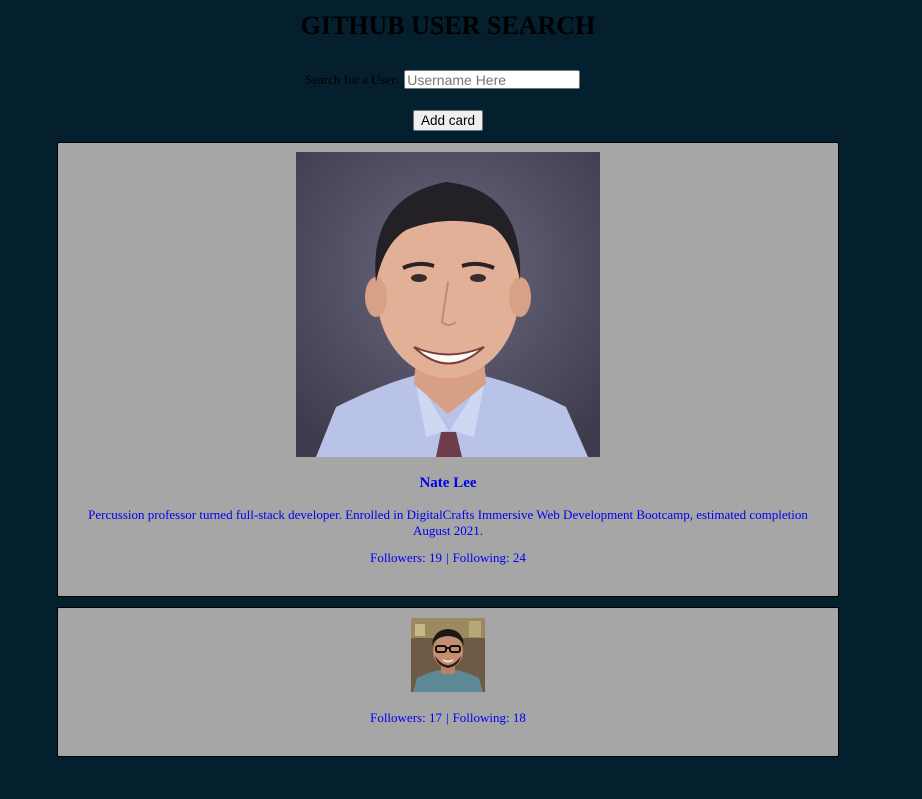 This screenshot has width=922, height=799. I want to click on search-label: Search for a User:, so click(352, 79).